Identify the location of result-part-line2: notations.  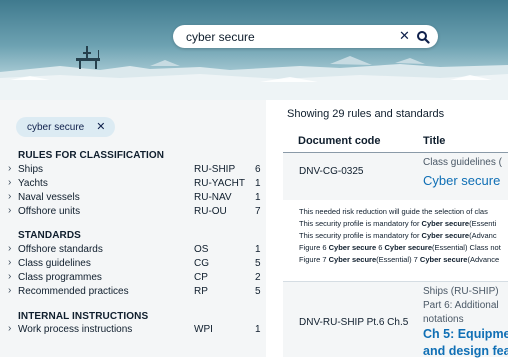
(443, 319).